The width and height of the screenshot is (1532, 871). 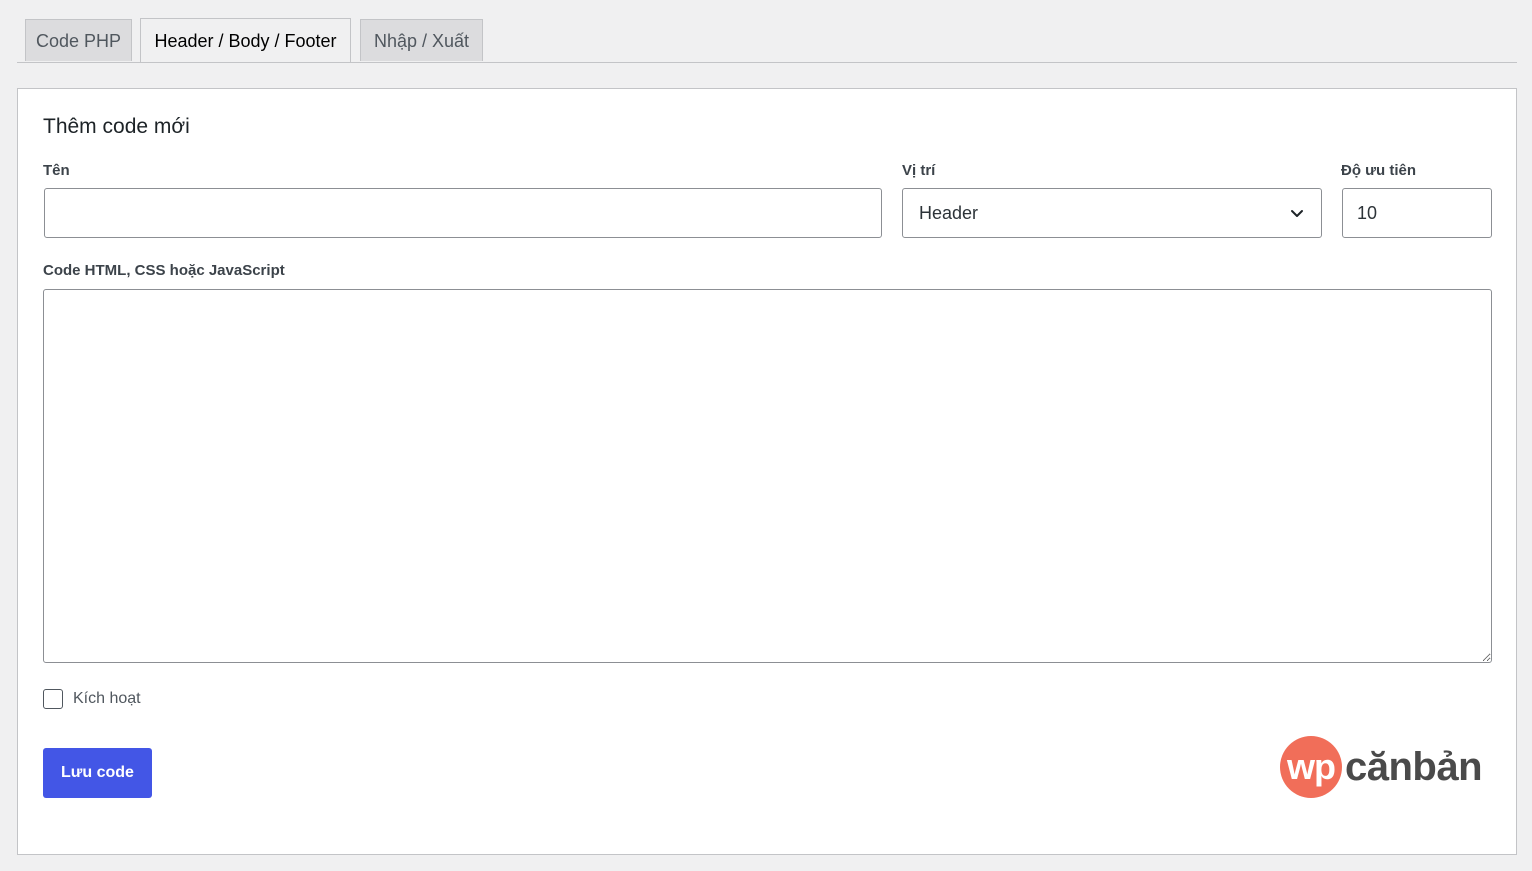 I want to click on priority-input, so click(x=1417, y=213).